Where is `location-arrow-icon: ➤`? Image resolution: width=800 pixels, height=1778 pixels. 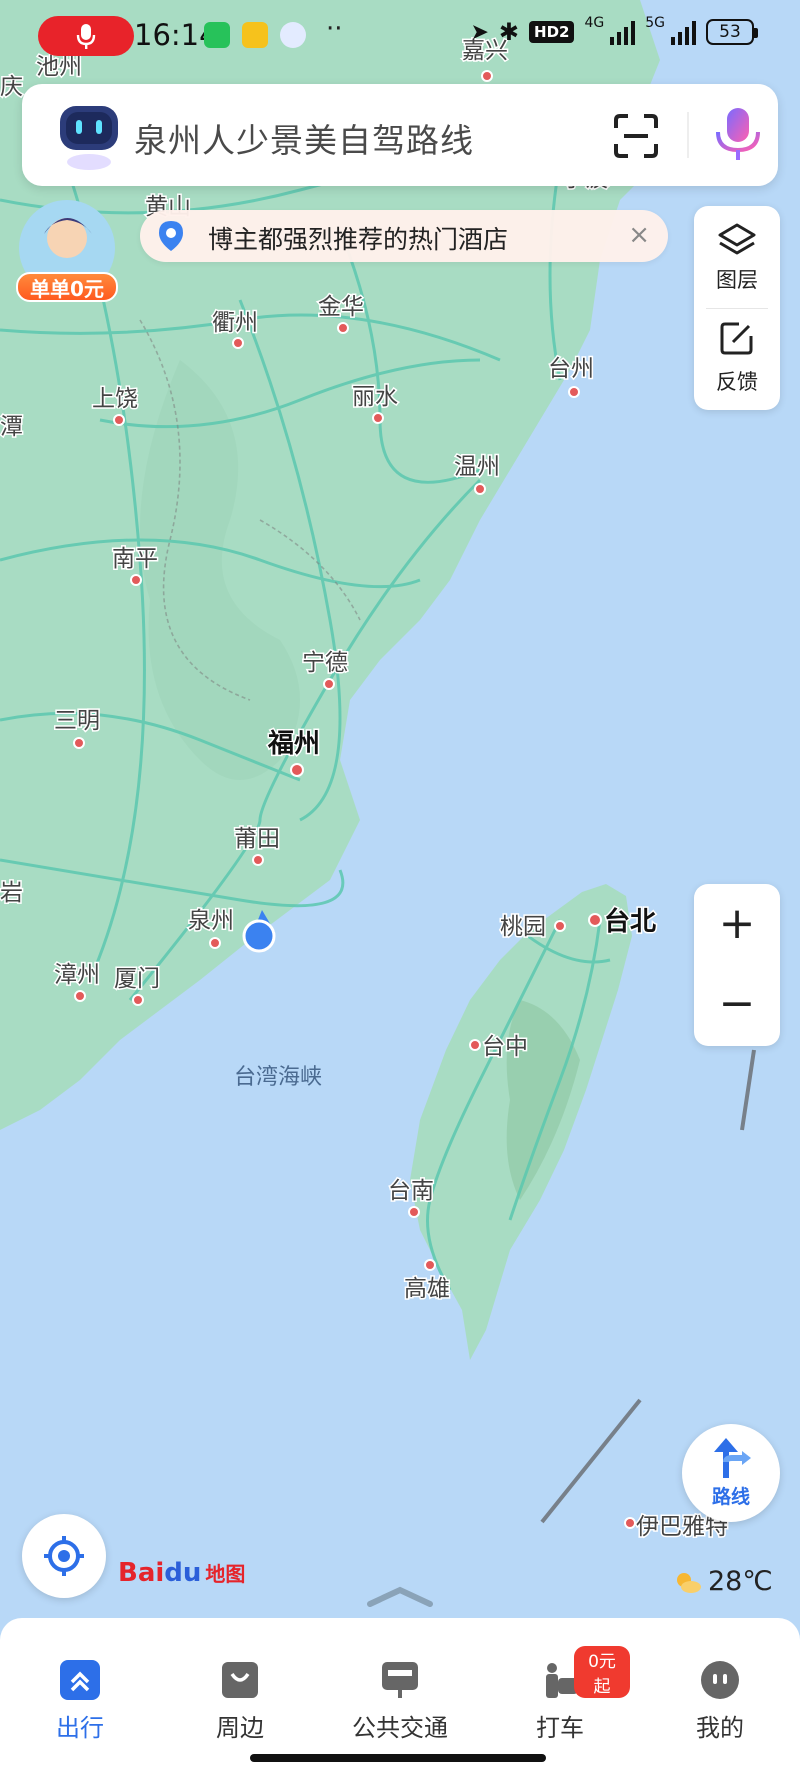 location-arrow-icon: ➤ is located at coordinates (479, 32).